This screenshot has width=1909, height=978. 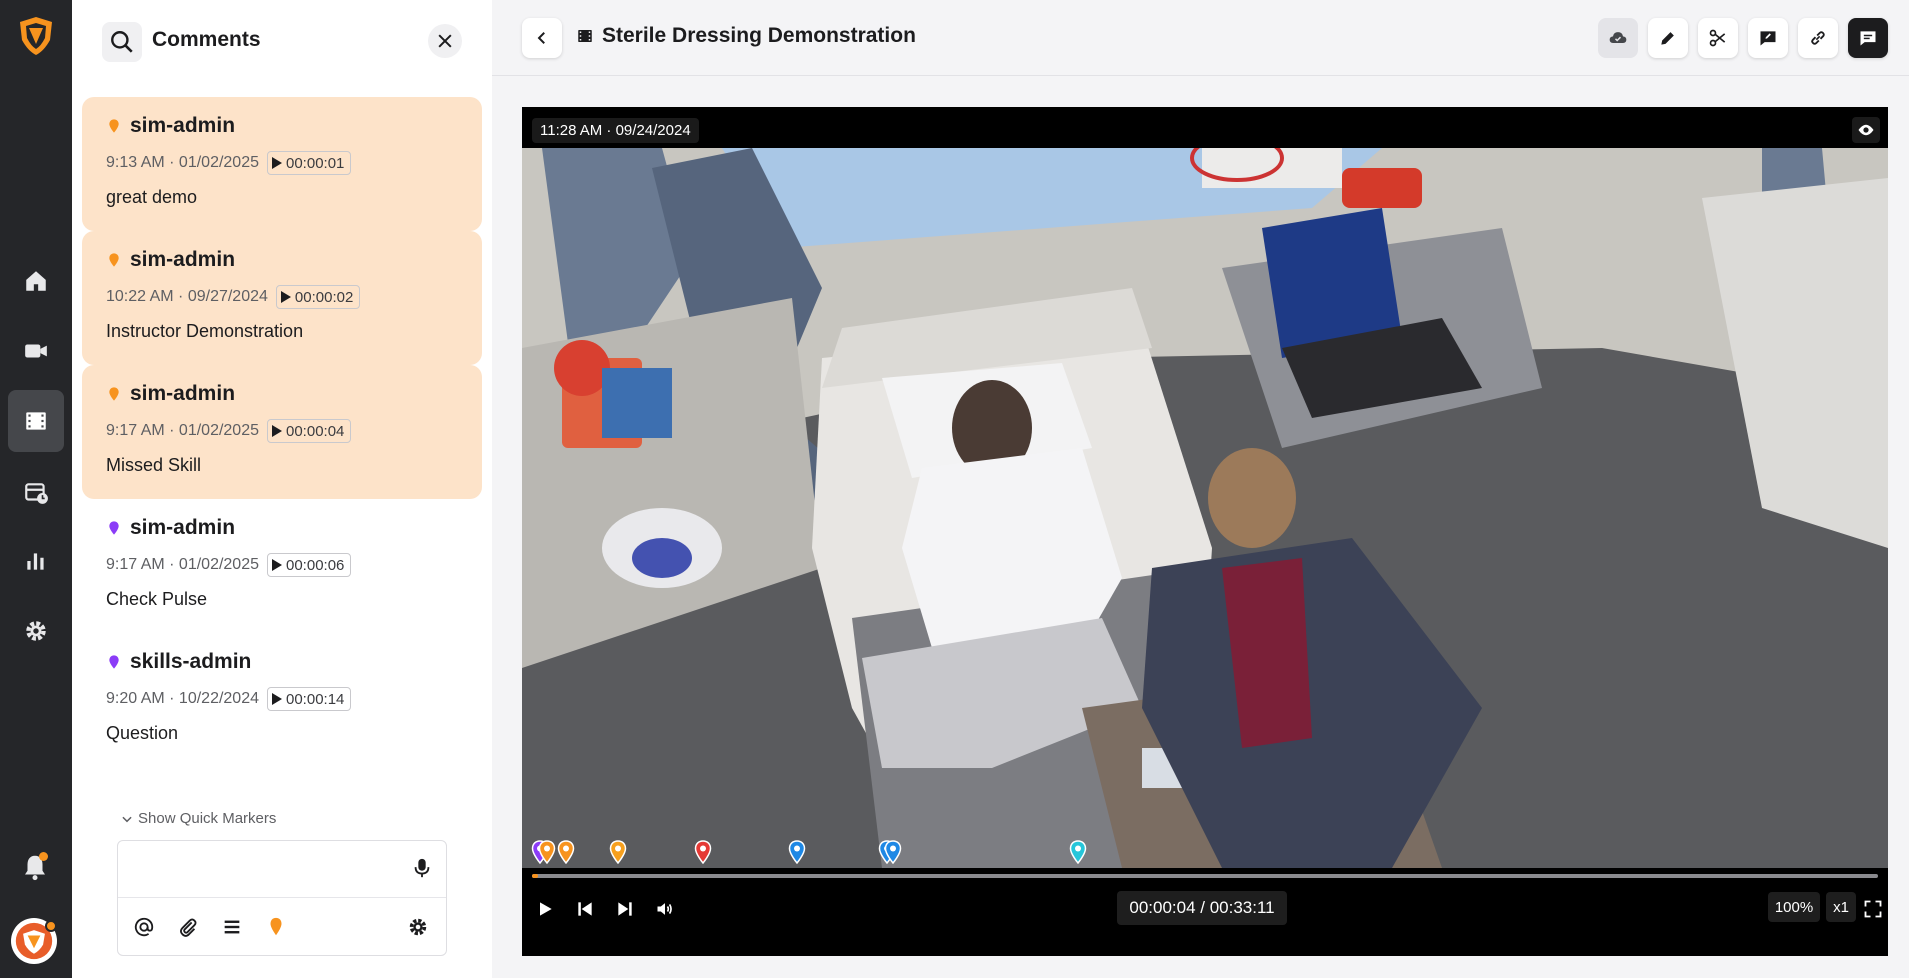 I want to click on comment-timestamp-button: 00:00:14, so click(x=309, y=699).